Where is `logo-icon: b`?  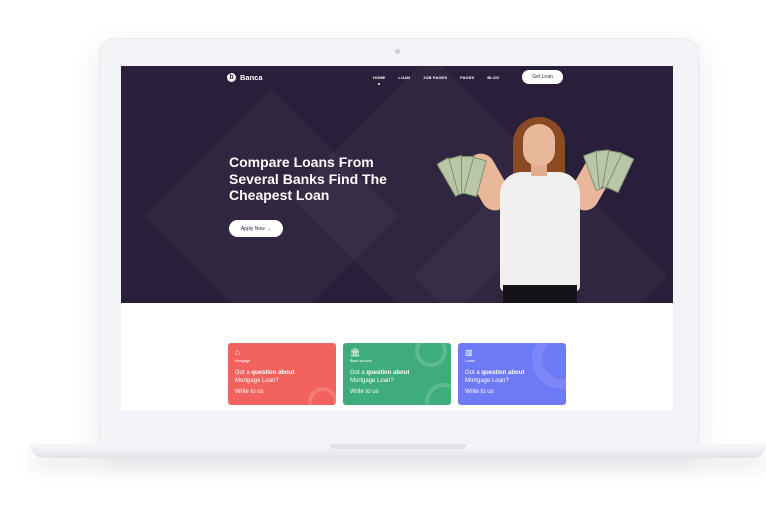 logo-icon: b is located at coordinates (231, 77).